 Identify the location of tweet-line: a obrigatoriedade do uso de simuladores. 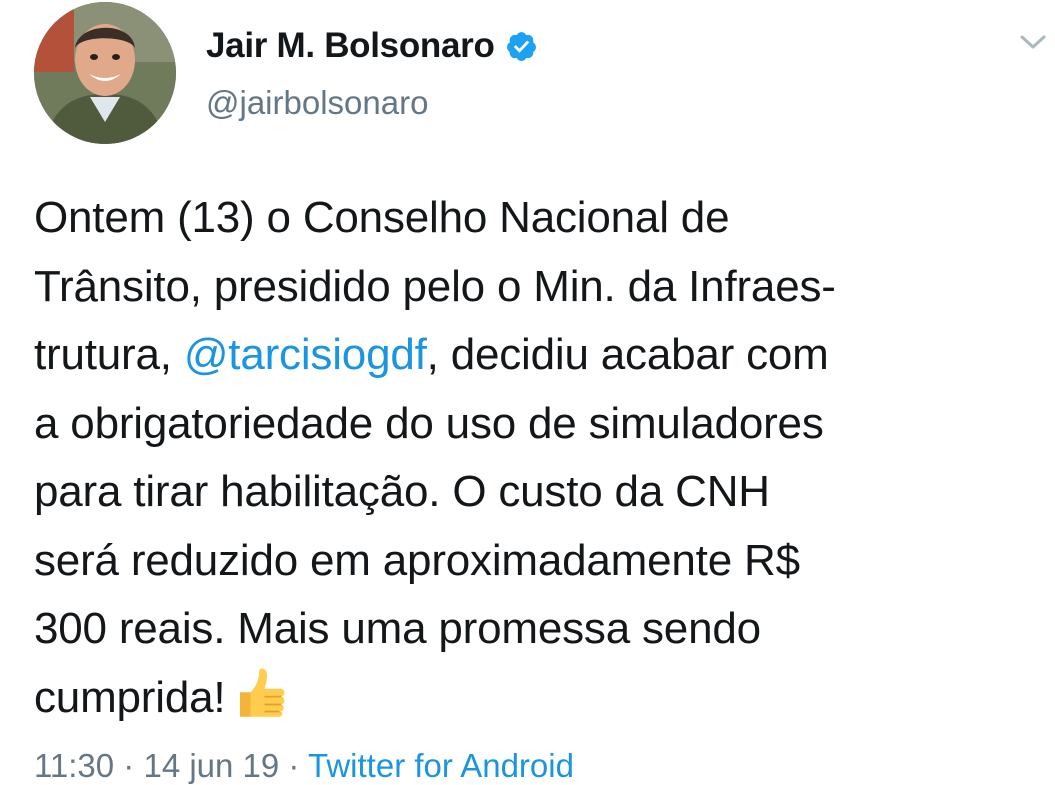
(429, 423).